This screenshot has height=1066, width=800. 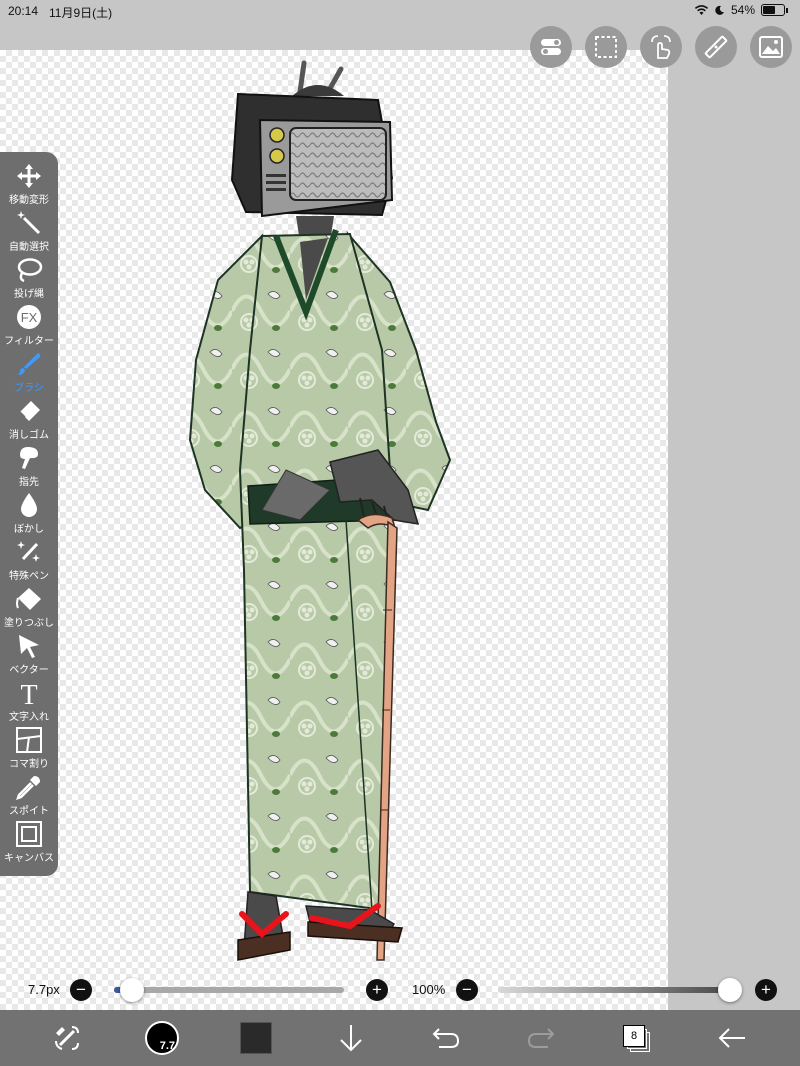 I want to click on ruler-icon, so click(x=716, y=47).